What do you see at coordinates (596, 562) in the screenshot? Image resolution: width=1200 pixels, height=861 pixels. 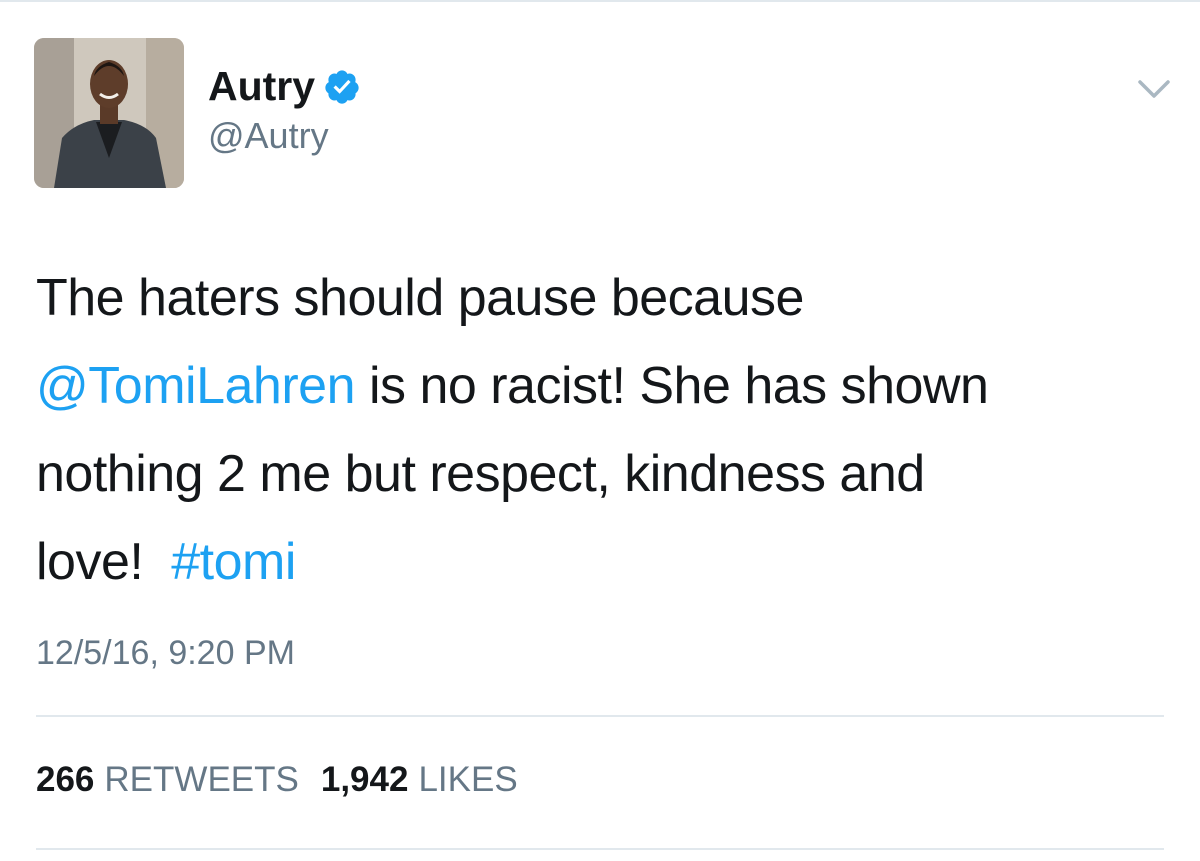 I see `tweet-text-line: love! #tomi` at bounding box center [596, 562].